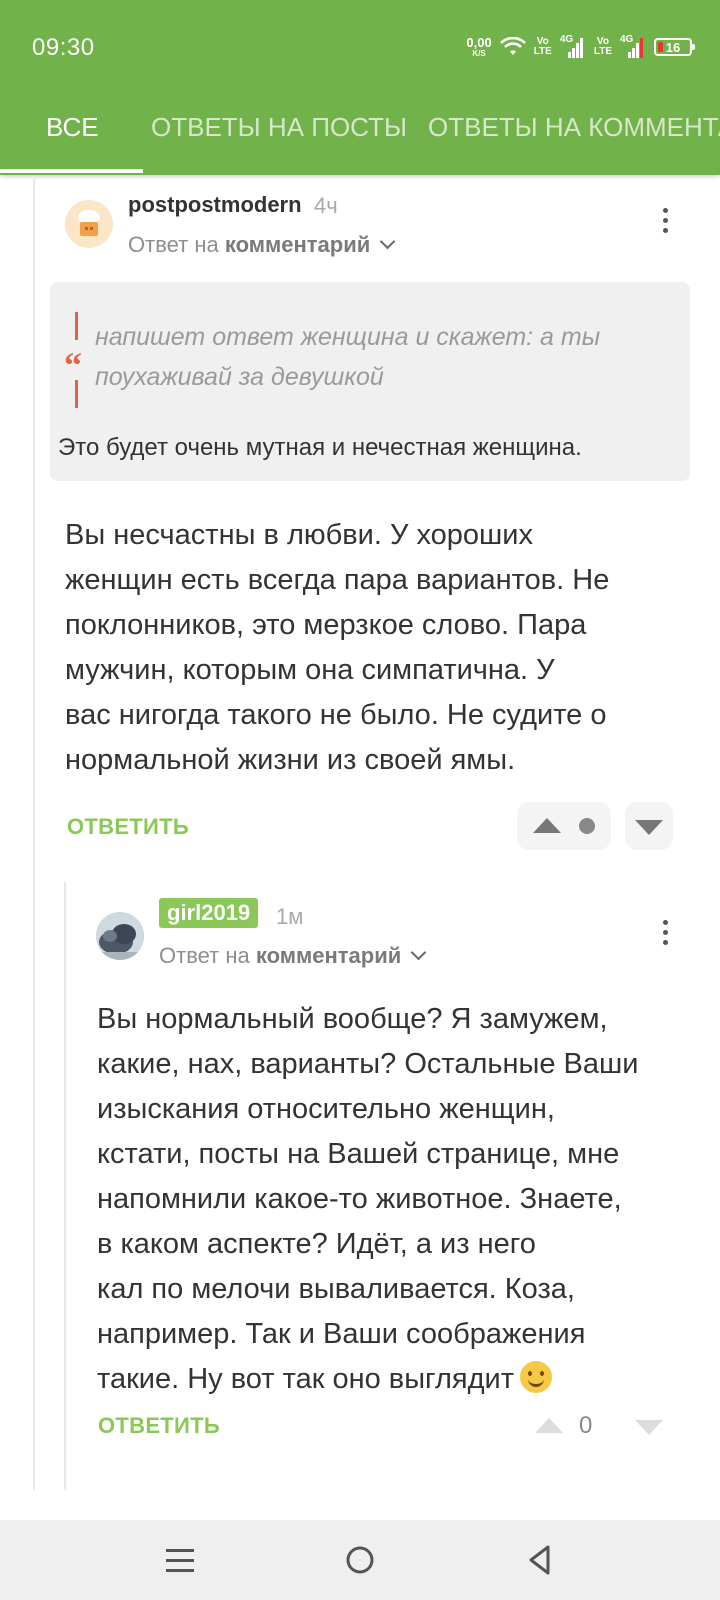  I want to click on signal-2-label: 4G, so click(627, 39).